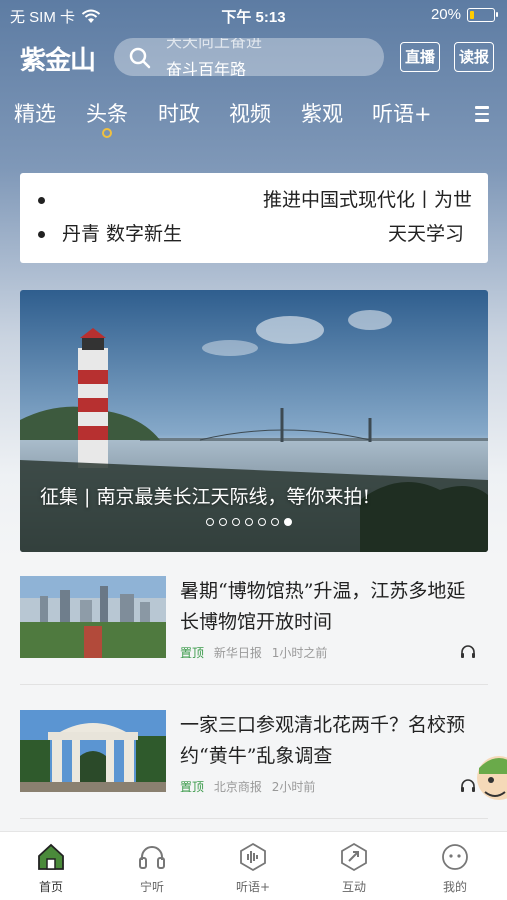  What do you see at coordinates (107, 113) in the screenshot?
I see `tab-toutiao: 头条` at bounding box center [107, 113].